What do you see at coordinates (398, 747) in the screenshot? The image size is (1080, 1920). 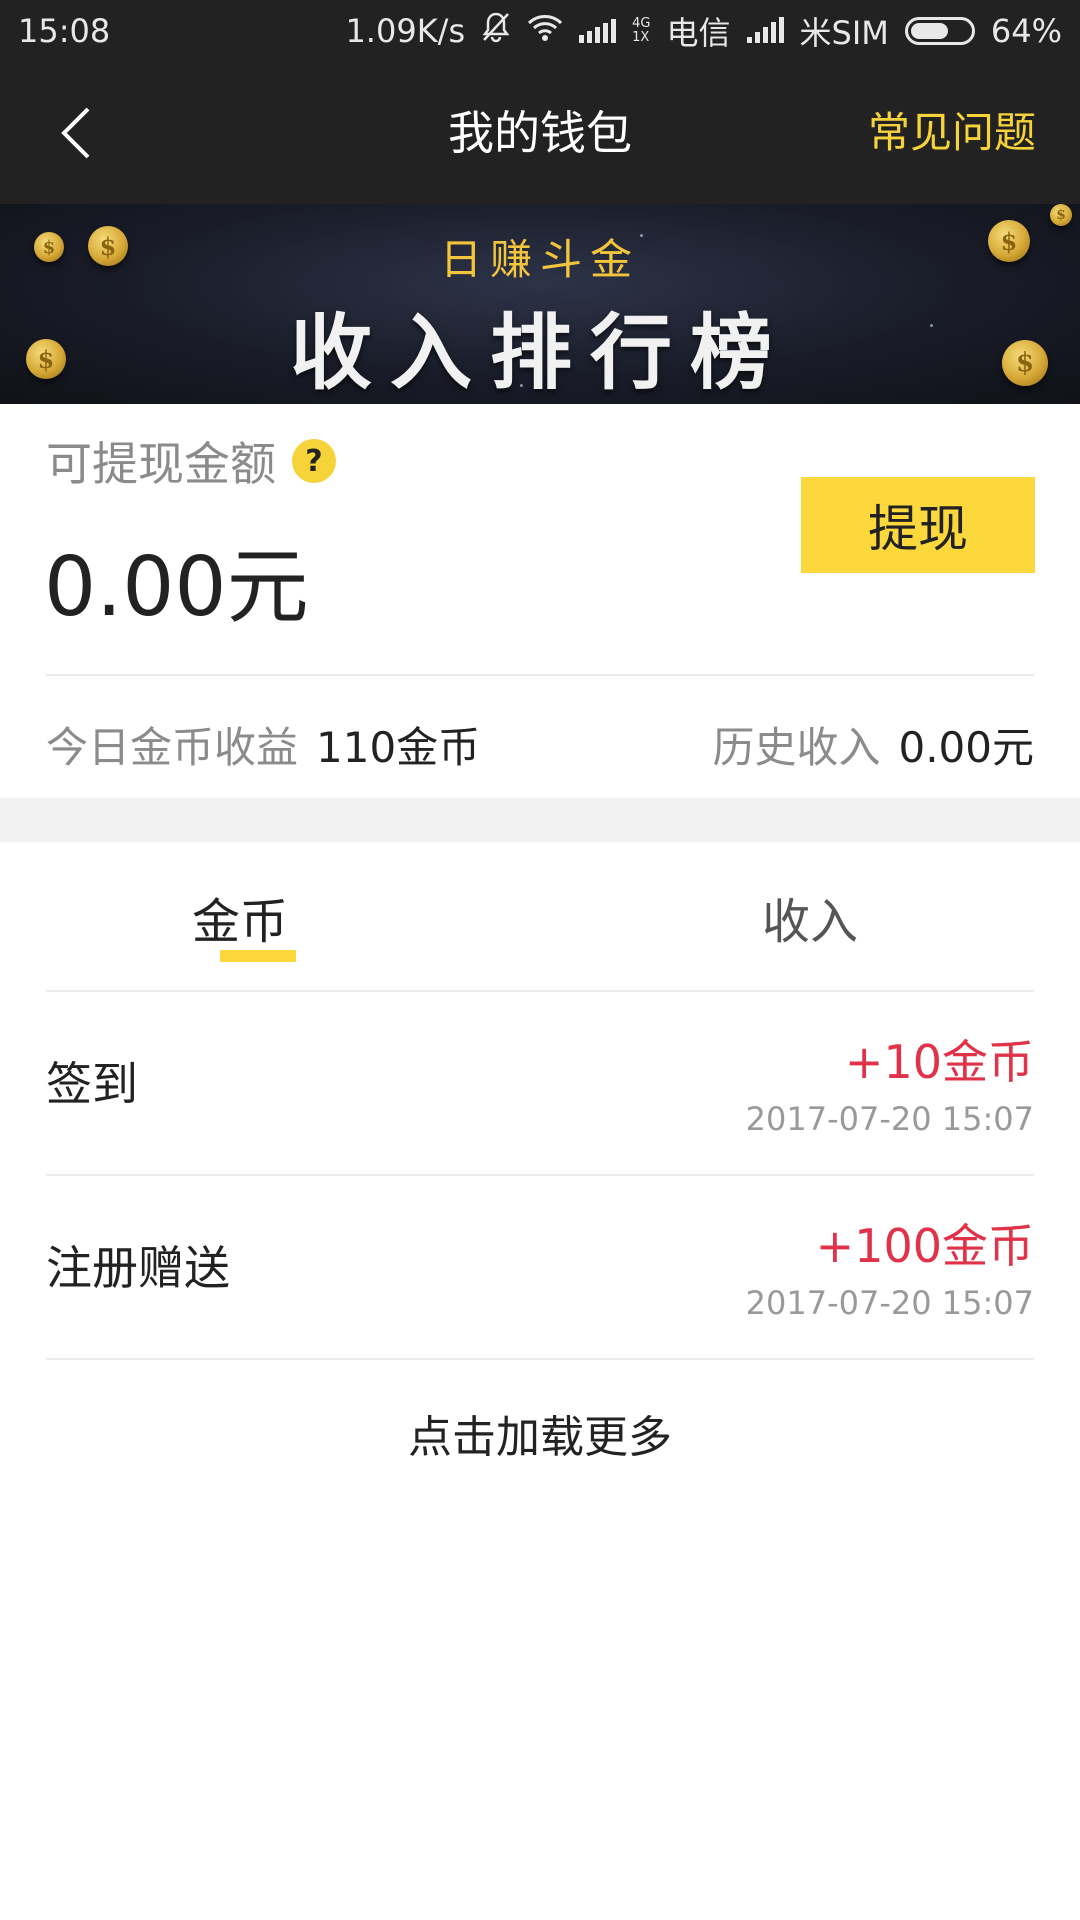 I see `today-coins-value: 110金币` at bounding box center [398, 747].